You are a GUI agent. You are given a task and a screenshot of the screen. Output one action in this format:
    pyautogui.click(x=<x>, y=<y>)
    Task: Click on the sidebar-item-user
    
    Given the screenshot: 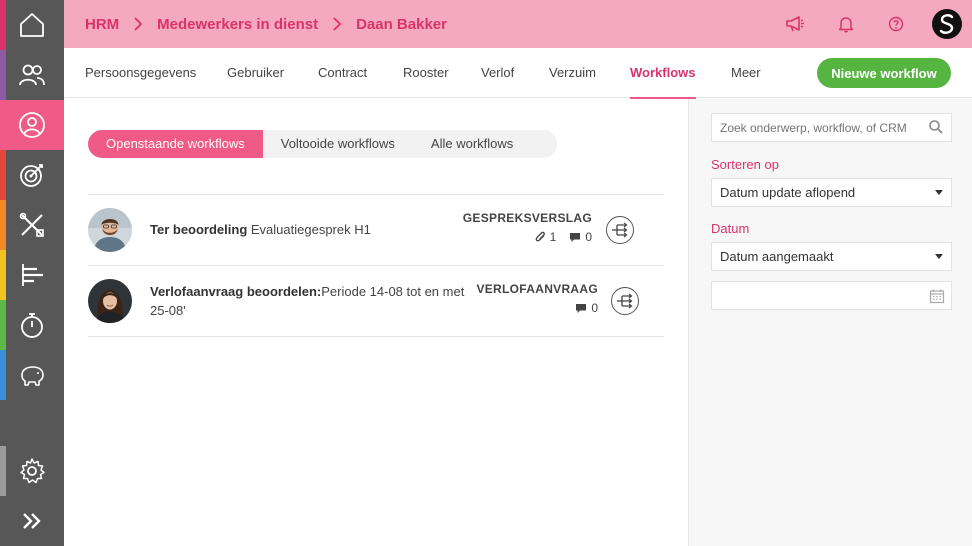 What is the action you would take?
    pyautogui.click(x=32, y=125)
    